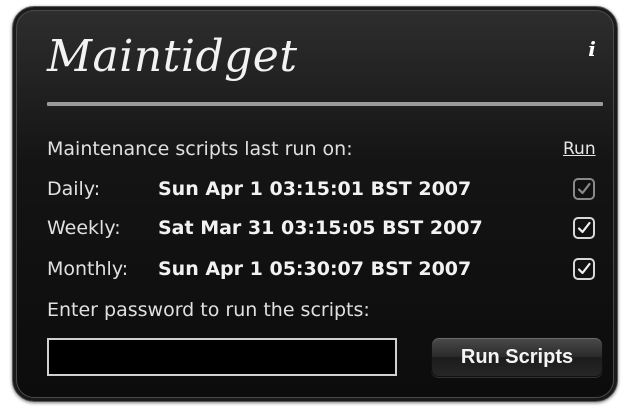  I want to click on monthly-last-run: Sun Apr 1 05:30:07 BST 2007, so click(315, 269).